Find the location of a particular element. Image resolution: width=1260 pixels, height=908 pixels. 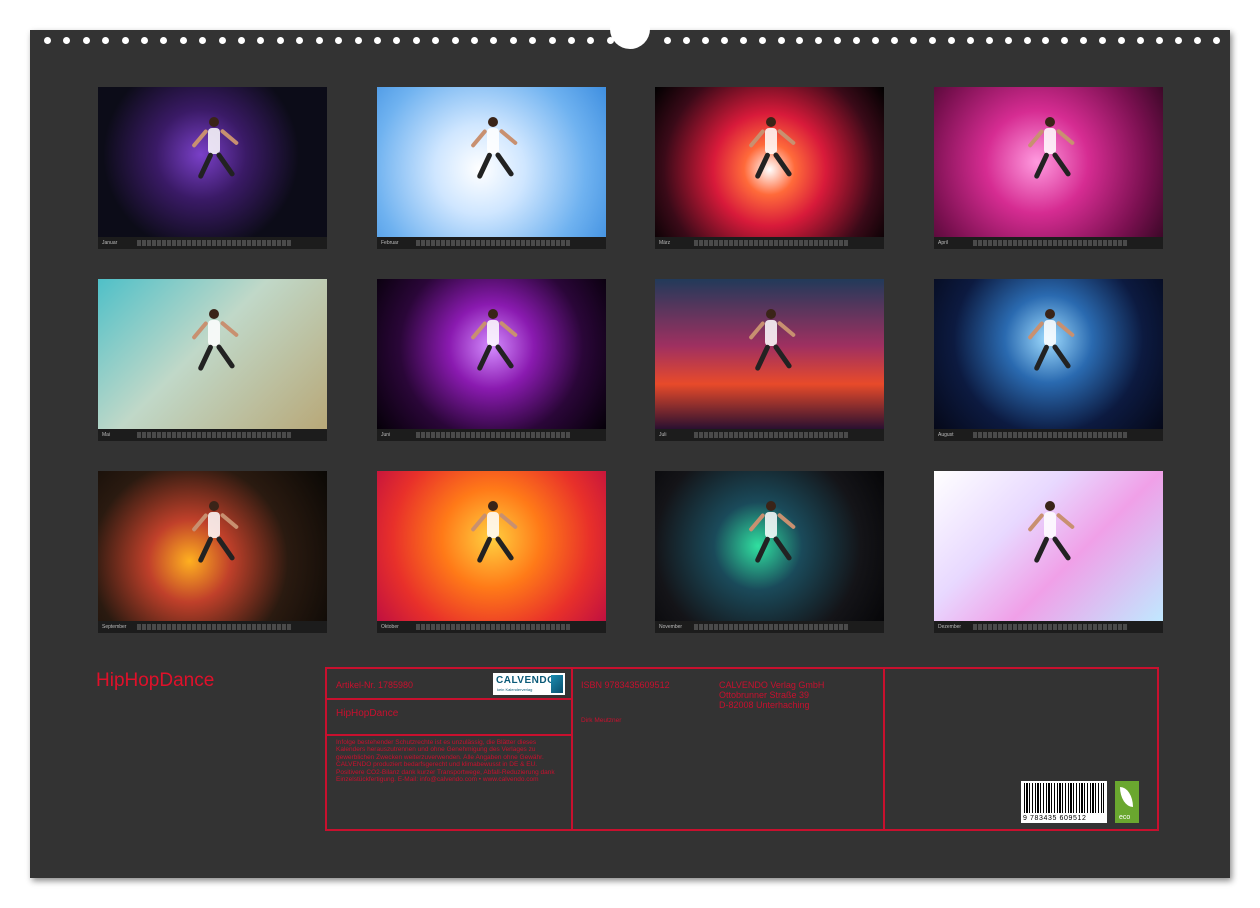

date-strip: Oktober is located at coordinates (491, 627).